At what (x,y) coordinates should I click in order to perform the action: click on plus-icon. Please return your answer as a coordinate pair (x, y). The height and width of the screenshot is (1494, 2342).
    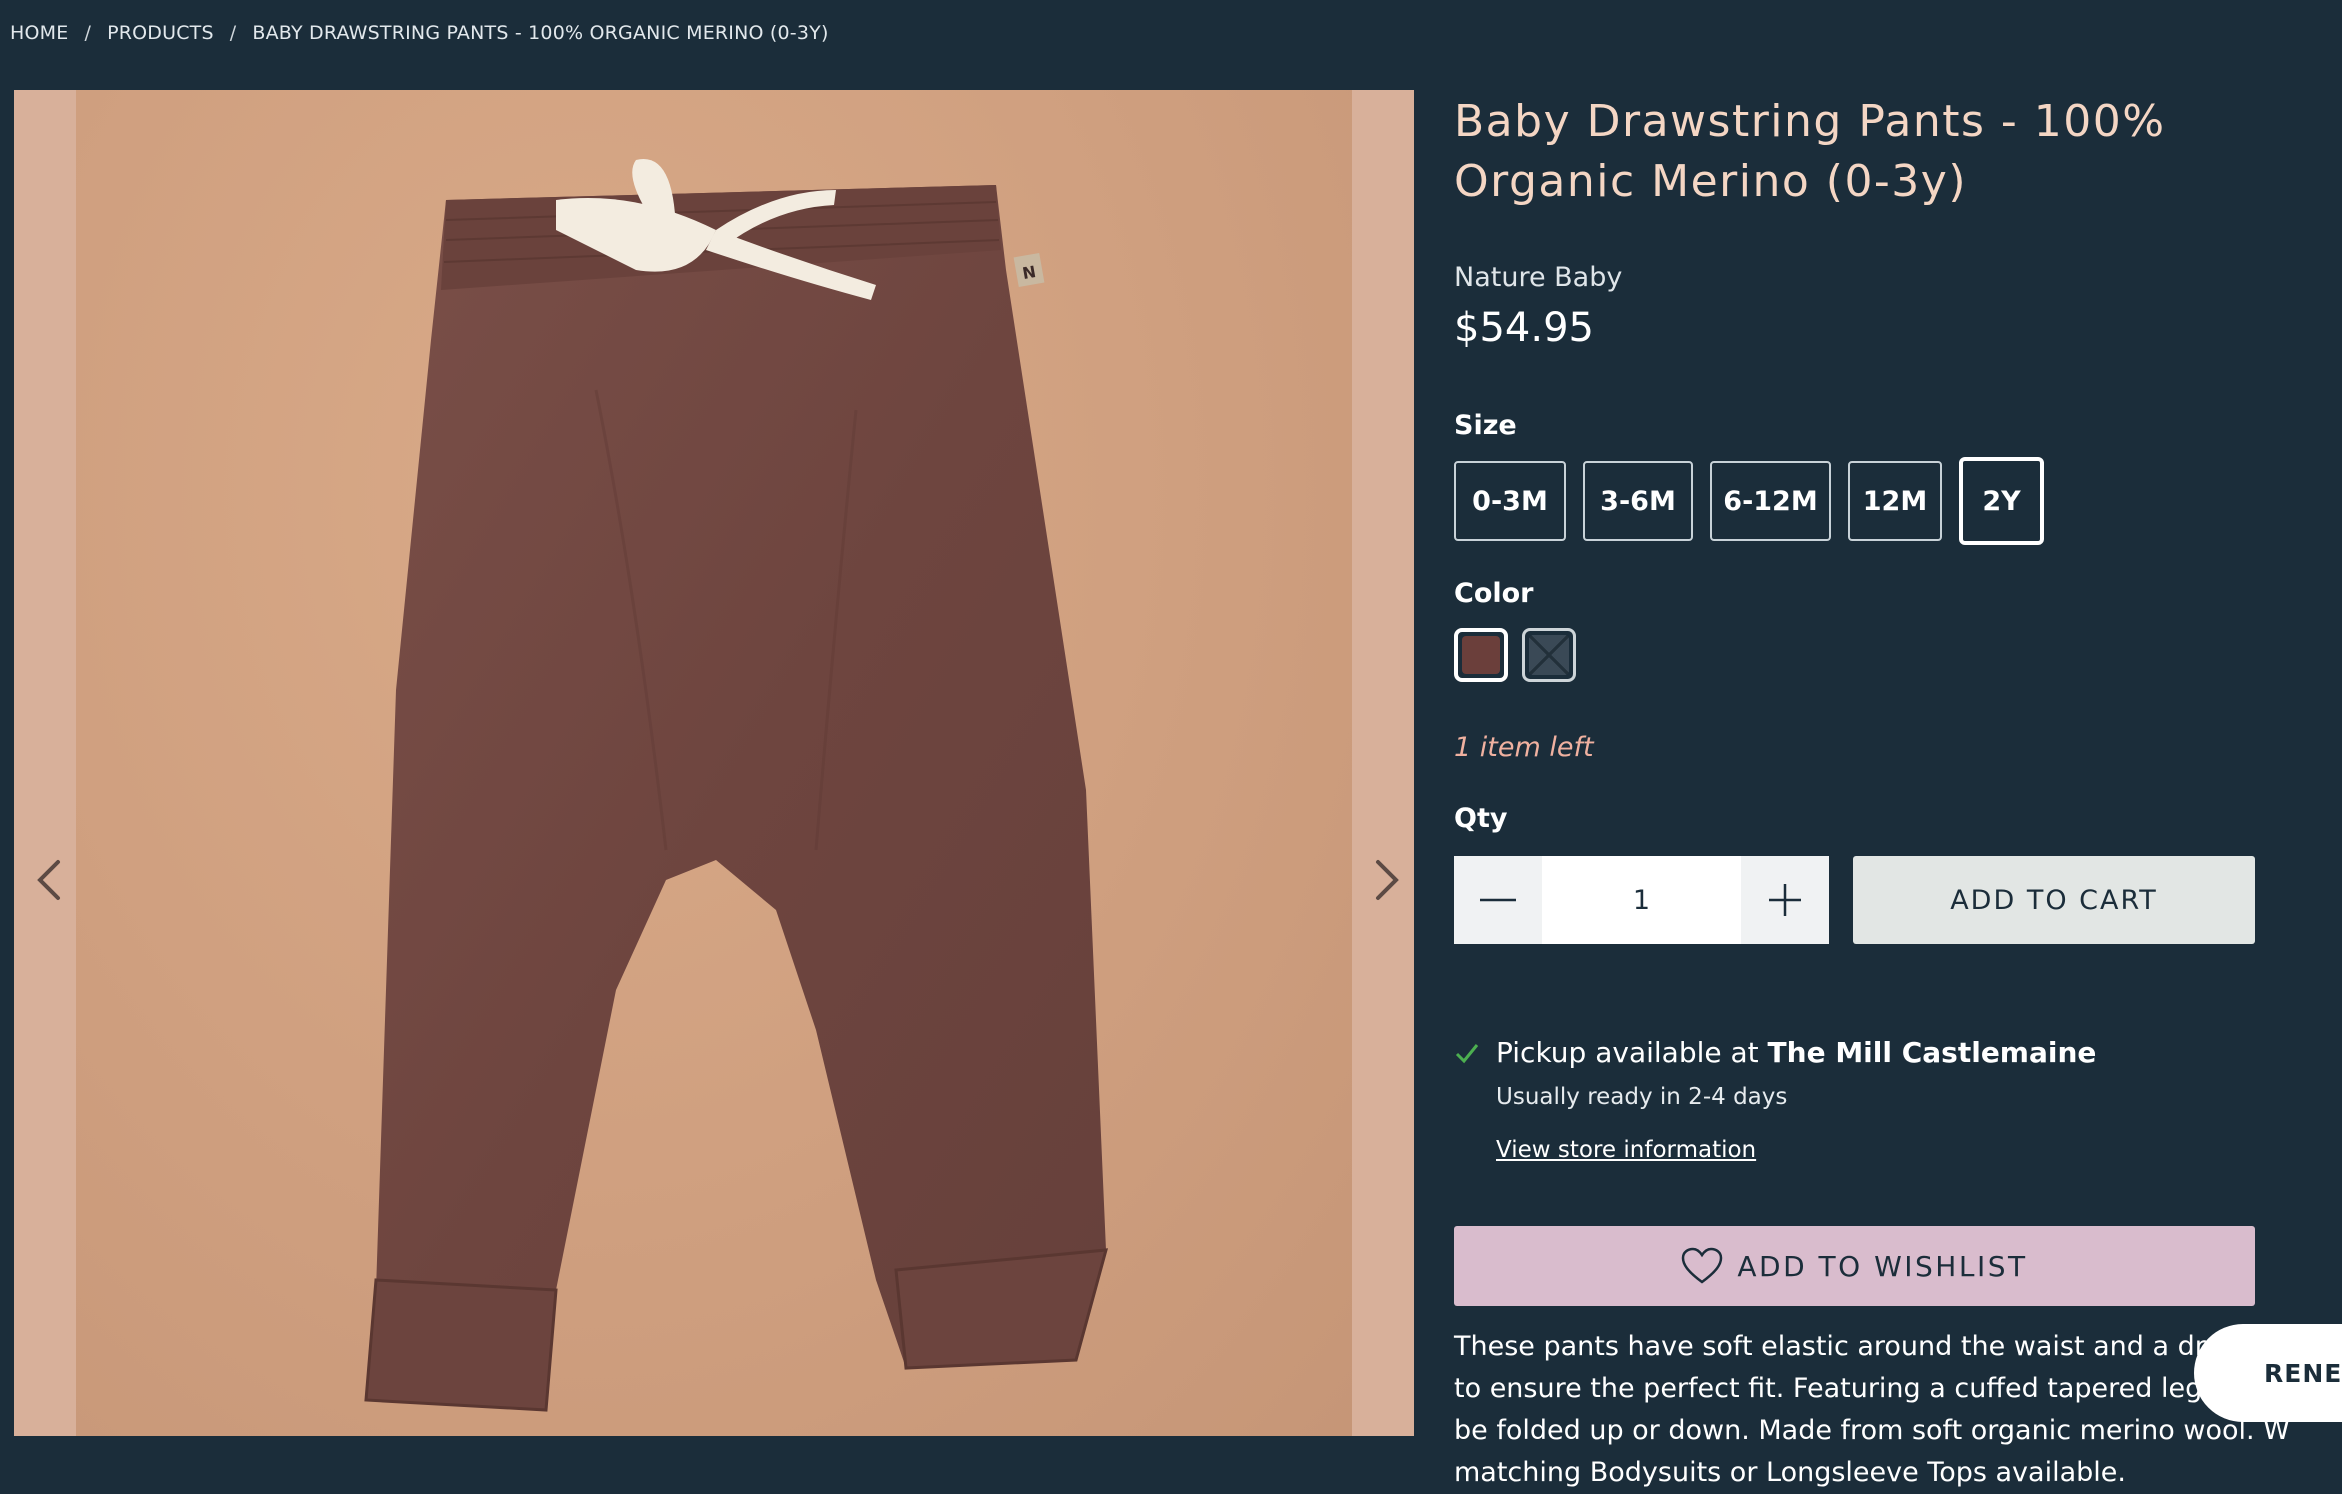
    Looking at the image, I should click on (1785, 900).